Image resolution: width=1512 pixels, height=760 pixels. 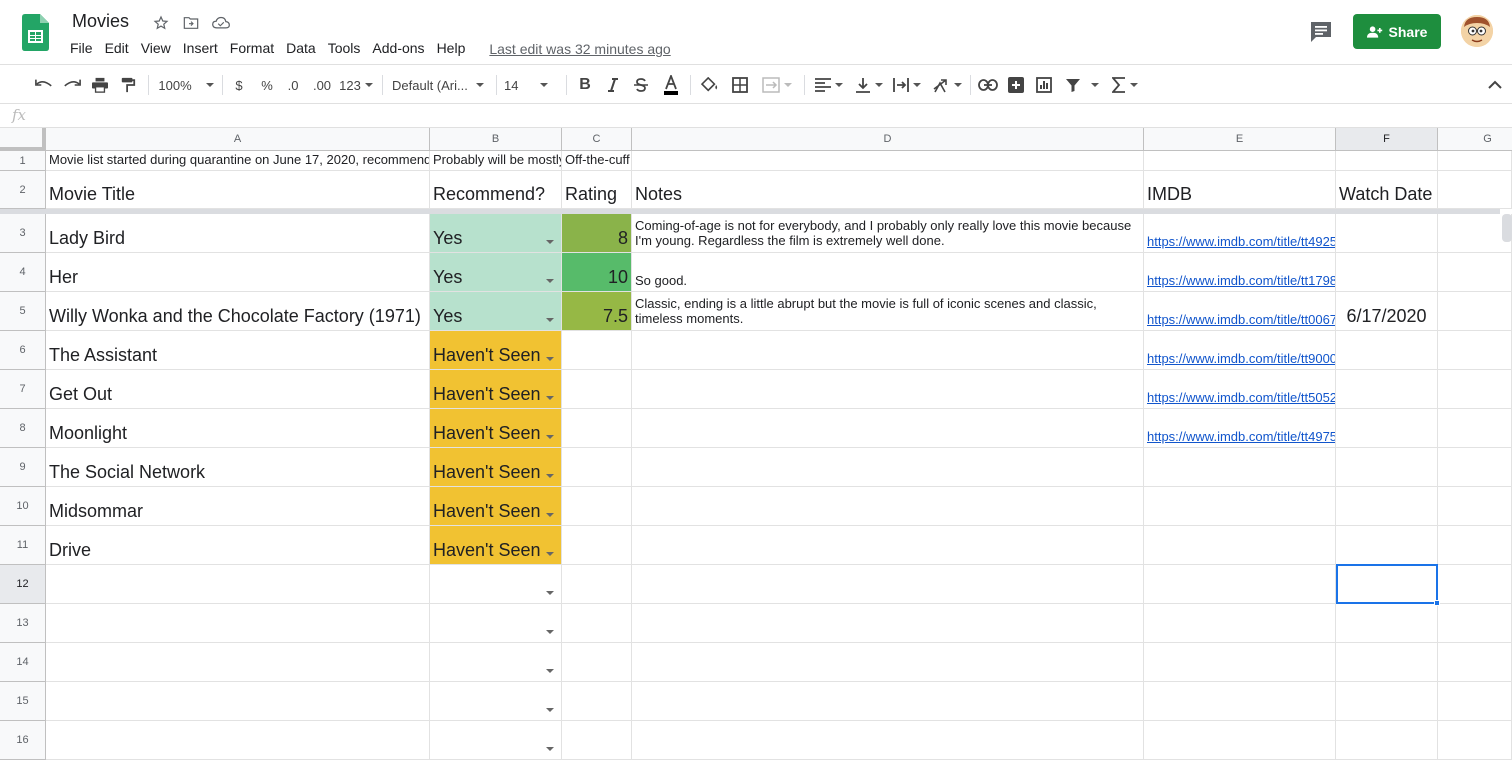 What do you see at coordinates (1387, 161) in the screenshot?
I see `cell-f1` at bounding box center [1387, 161].